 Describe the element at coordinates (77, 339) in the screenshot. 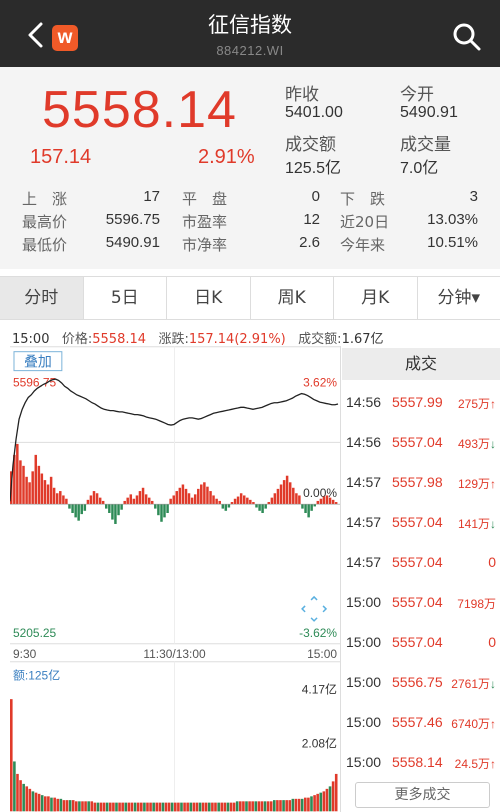

I see `info-price-label: 价格:` at that location.